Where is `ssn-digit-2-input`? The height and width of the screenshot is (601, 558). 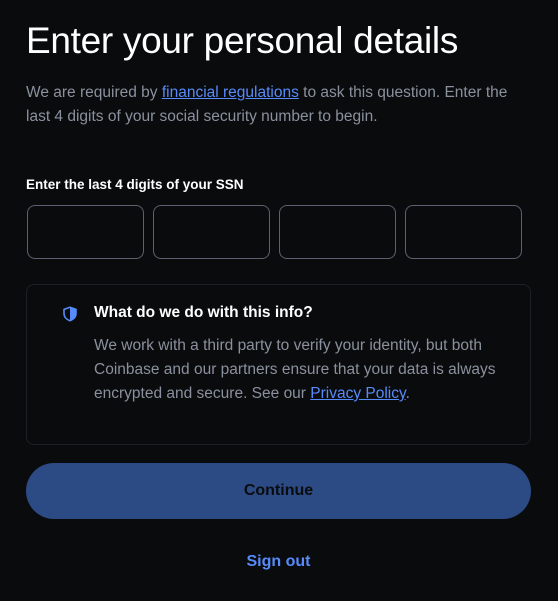 ssn-digit-2-input is located at coordinates (211, 232).